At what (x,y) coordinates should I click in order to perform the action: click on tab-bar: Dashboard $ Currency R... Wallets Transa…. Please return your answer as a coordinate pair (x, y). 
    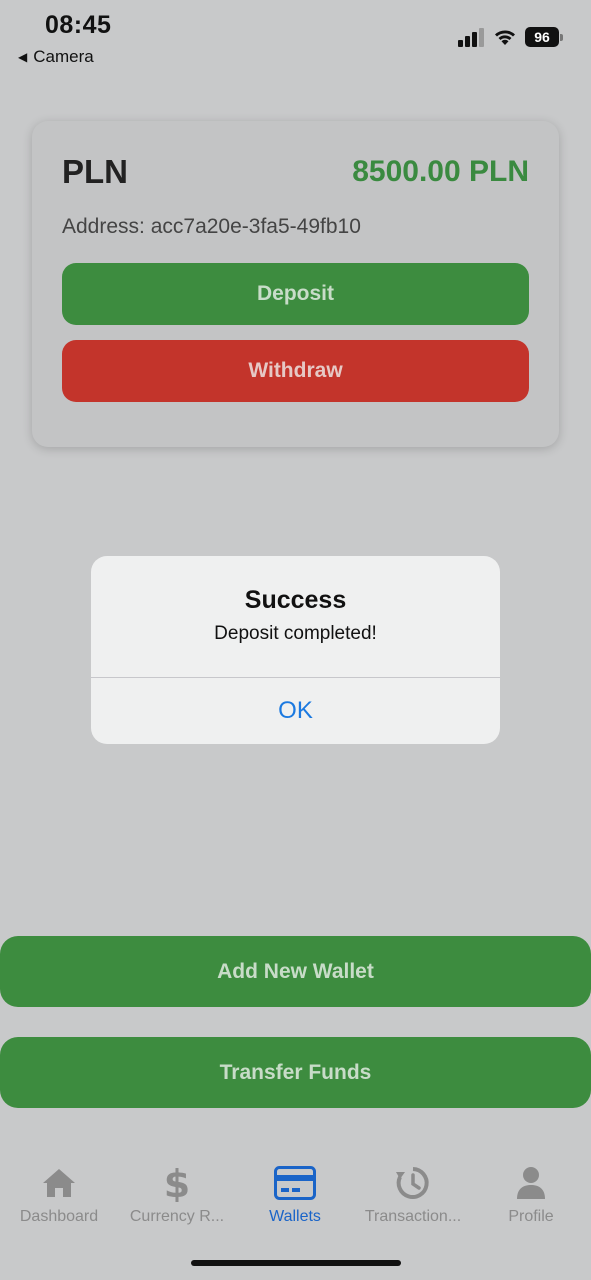
    Looking at the image, I should click on (295, 1195).